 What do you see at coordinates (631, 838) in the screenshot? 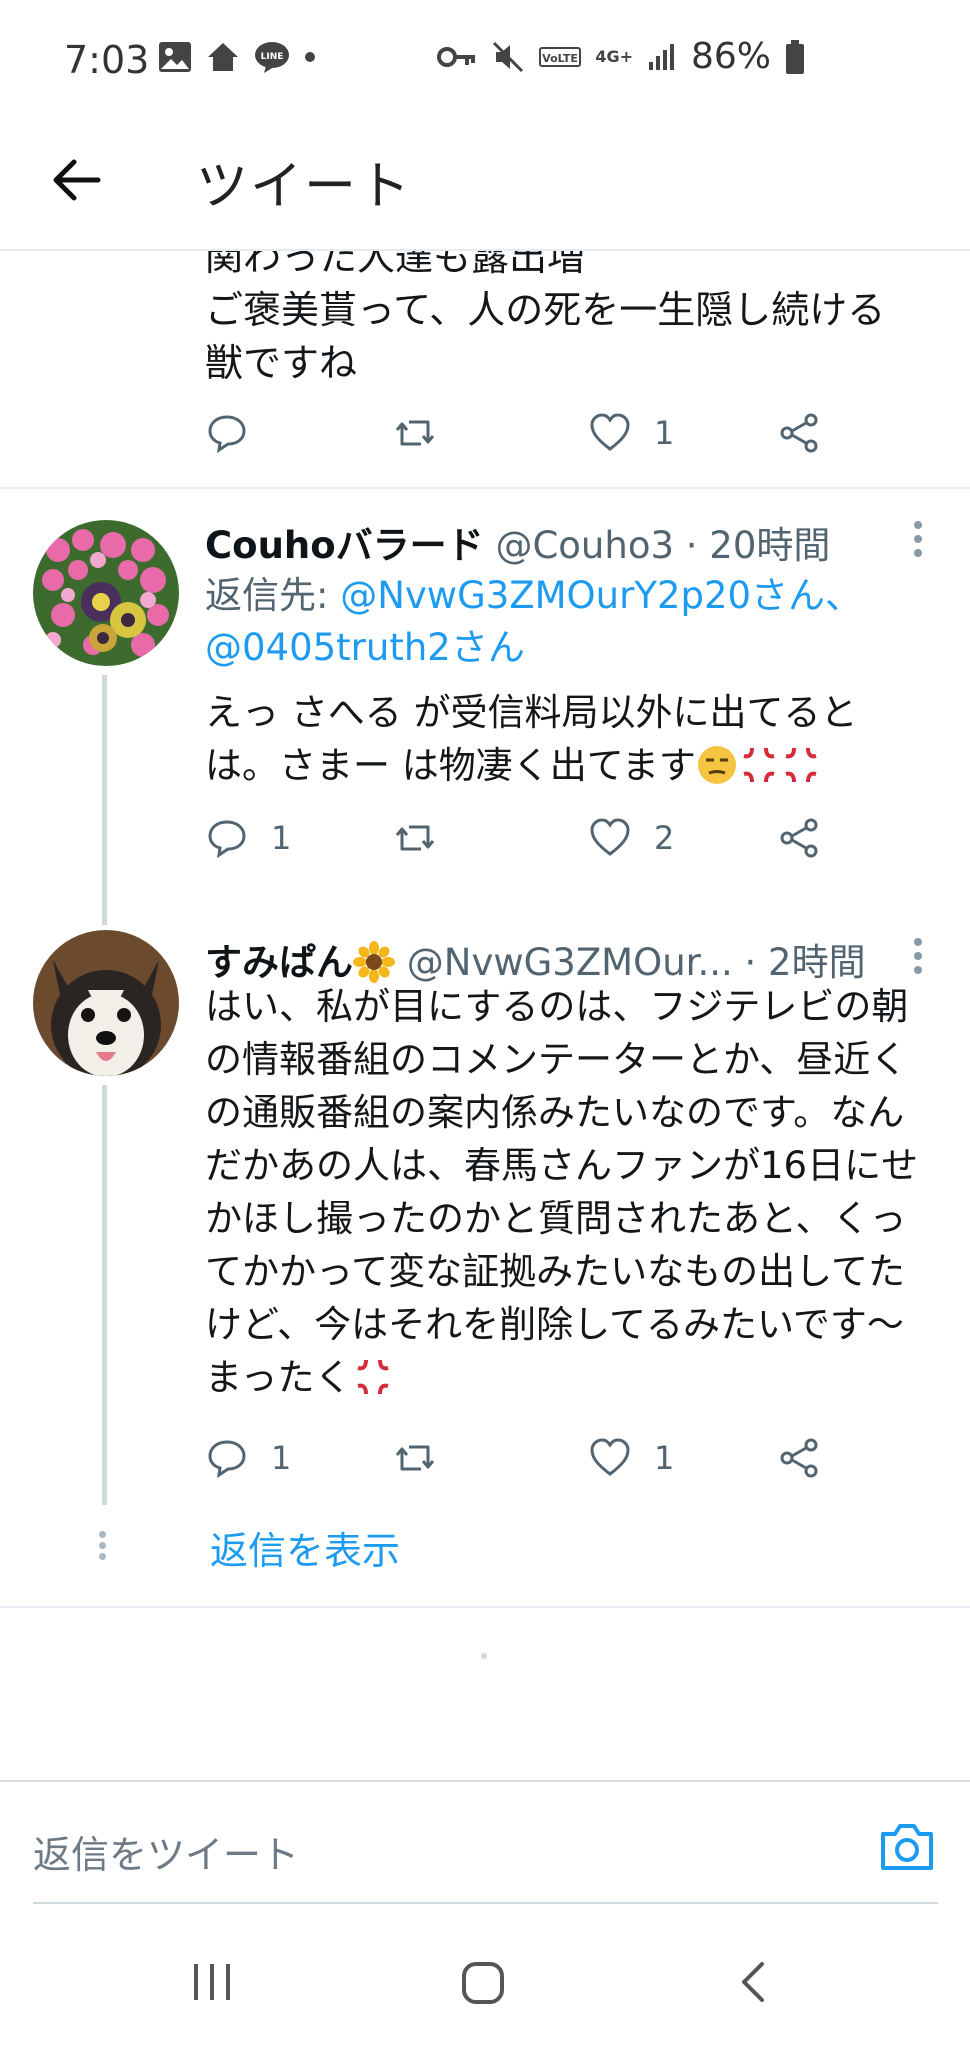
I see `like-button: 2` at bounding box center [631, 838].